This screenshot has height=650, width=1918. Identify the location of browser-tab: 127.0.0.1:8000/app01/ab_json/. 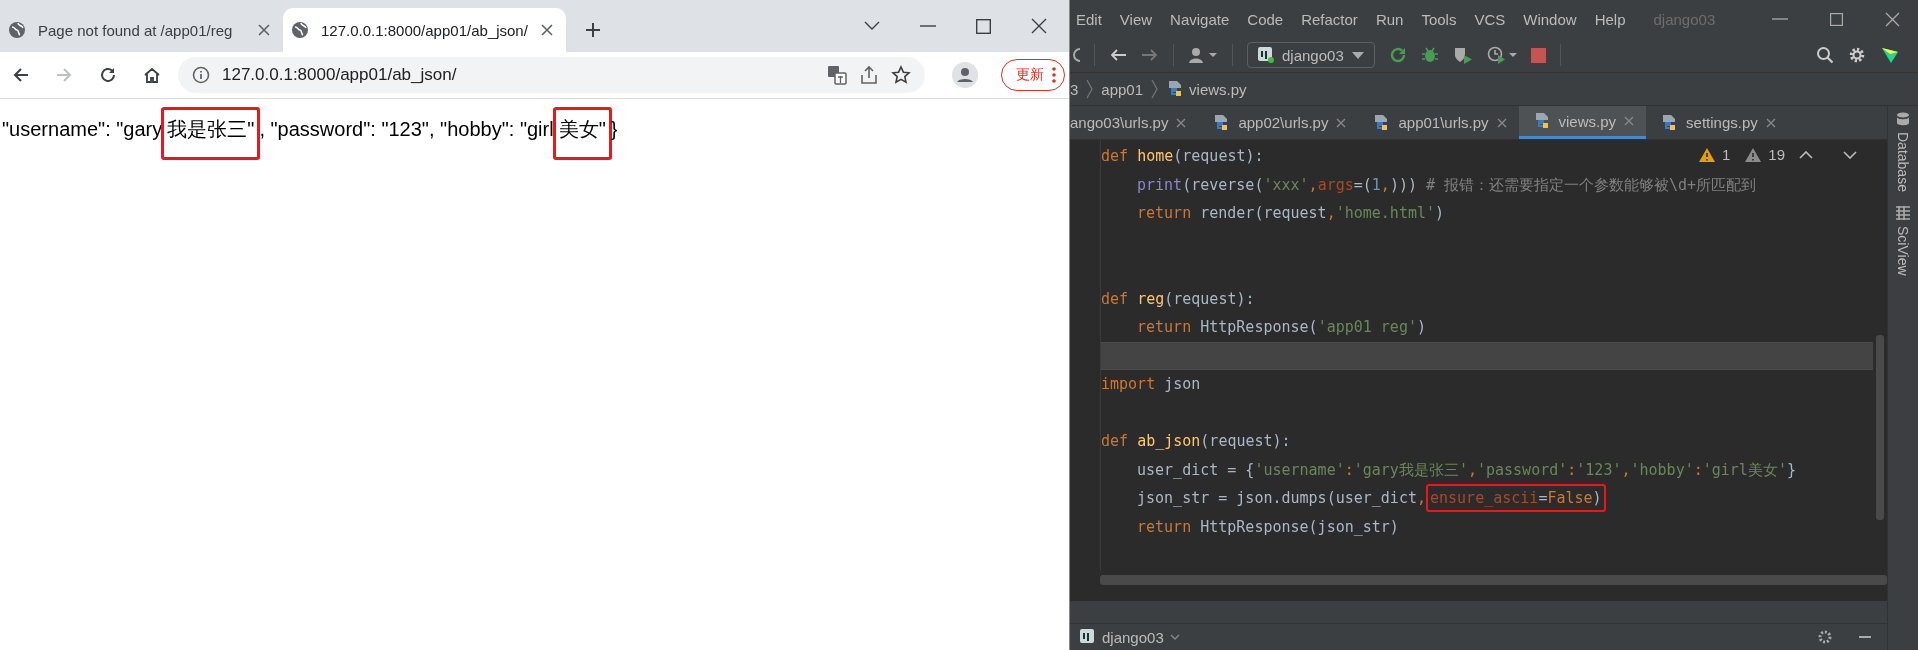
(424, 30).